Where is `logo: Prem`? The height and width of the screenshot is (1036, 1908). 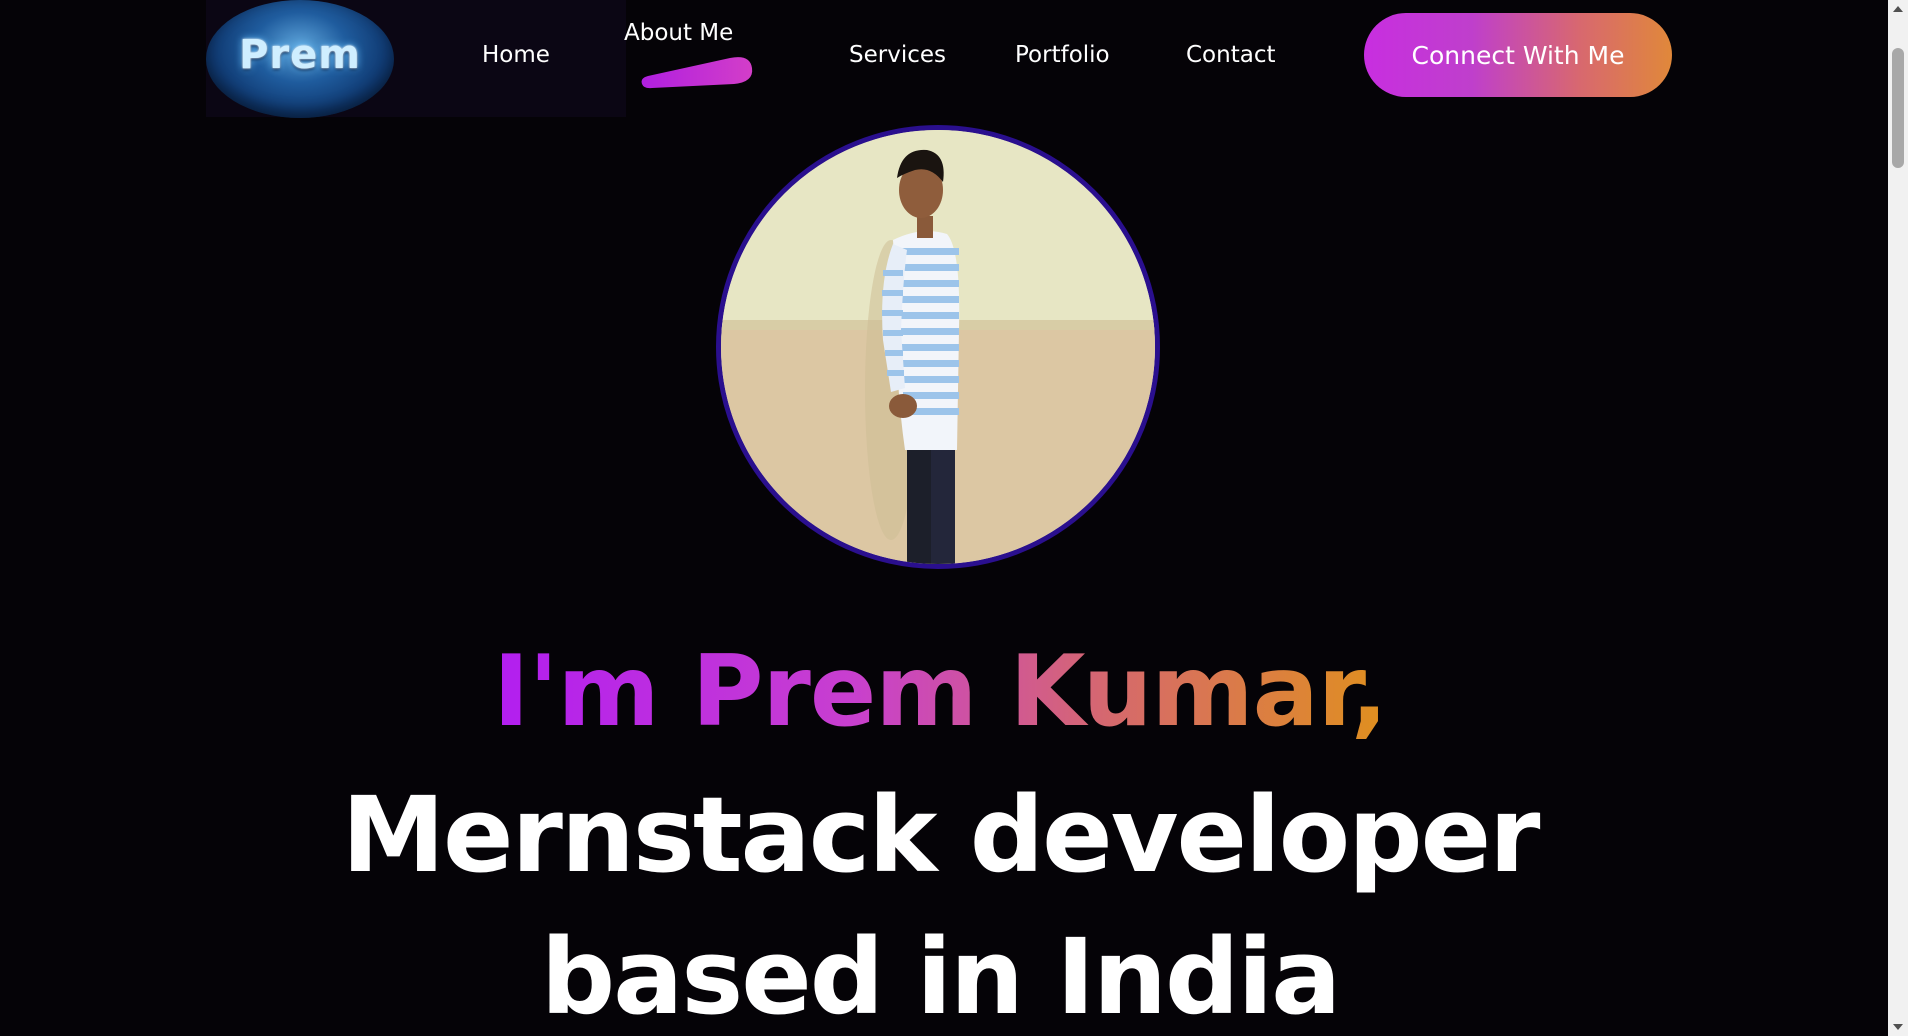
logo: Prem is located at coordinates (300, 59).